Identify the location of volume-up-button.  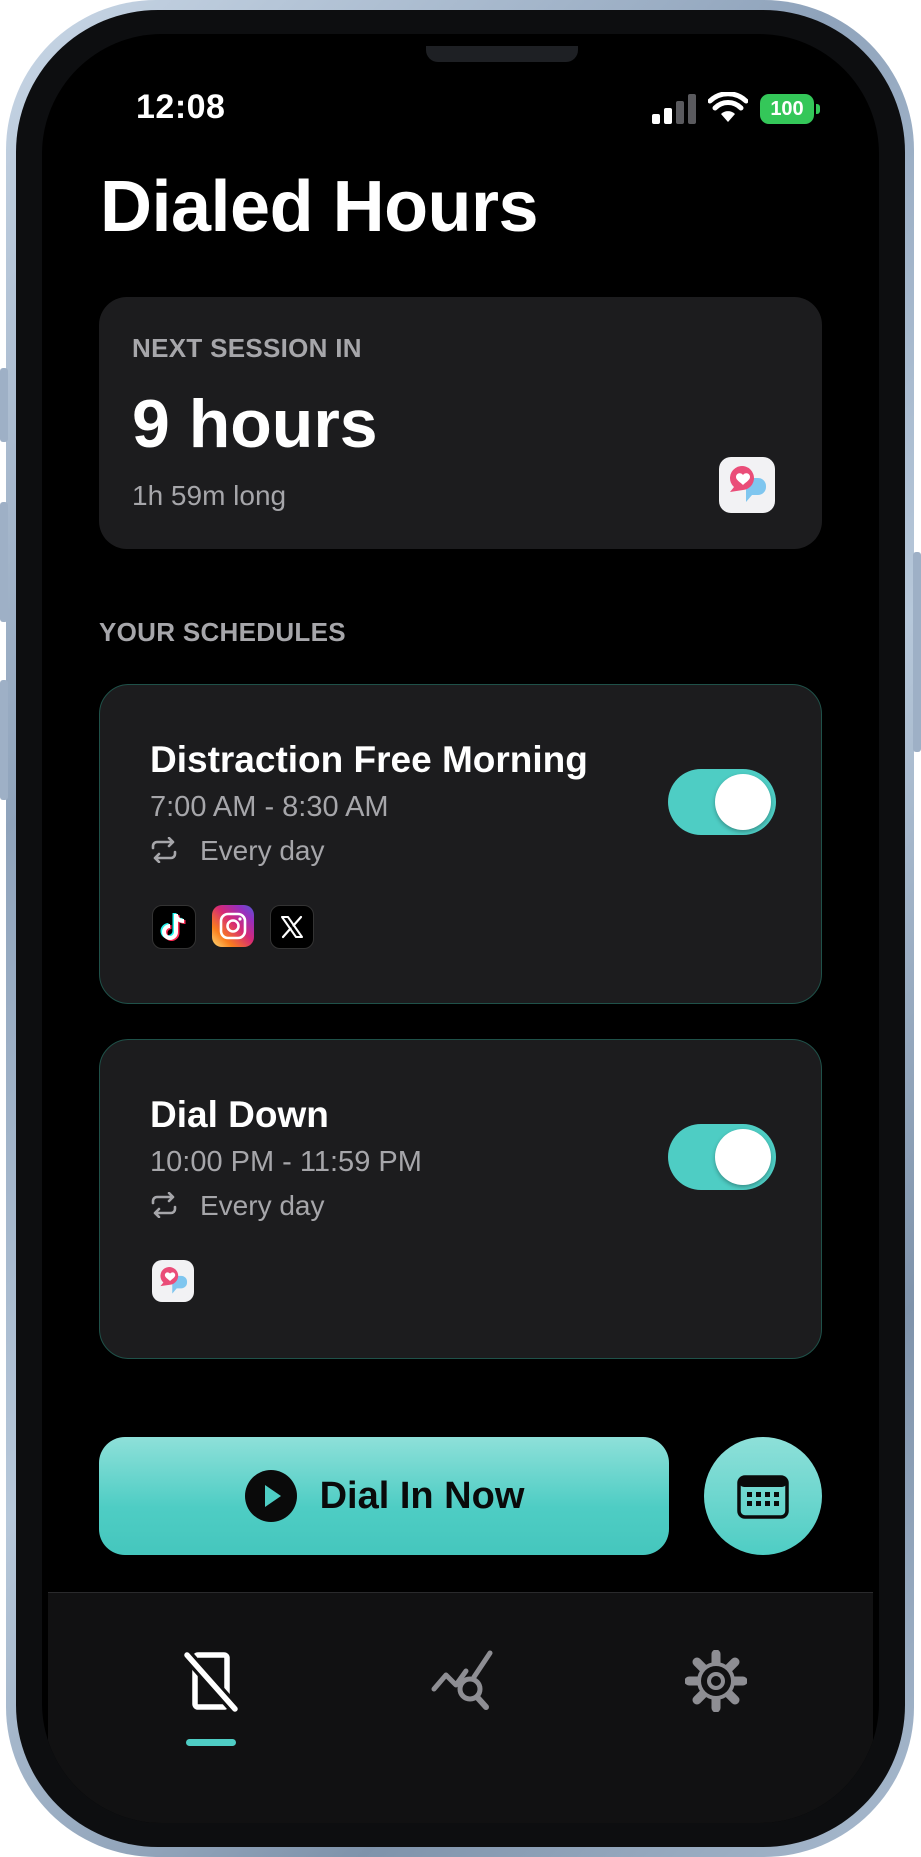
(4, 562).